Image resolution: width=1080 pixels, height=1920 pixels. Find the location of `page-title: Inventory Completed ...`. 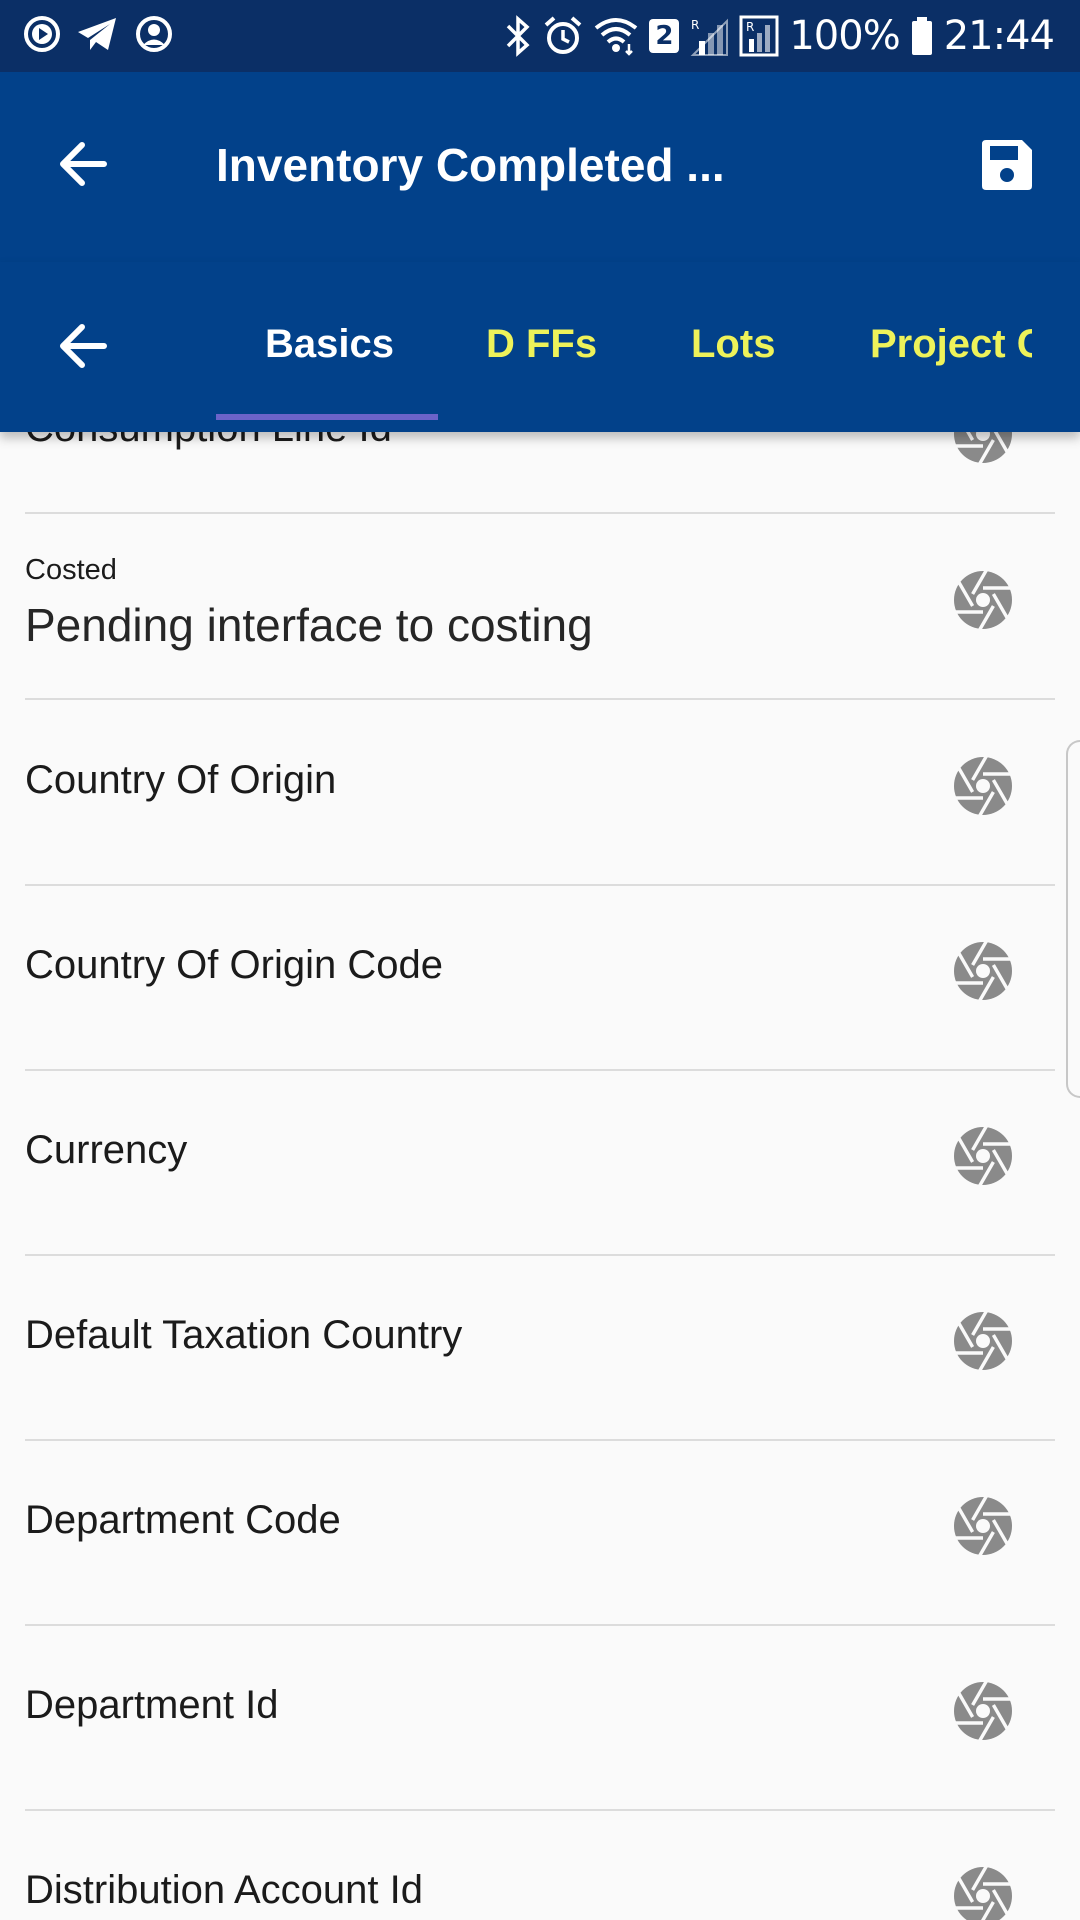

page-title: Inventory Completed ... is located at coordinates (470, 165).